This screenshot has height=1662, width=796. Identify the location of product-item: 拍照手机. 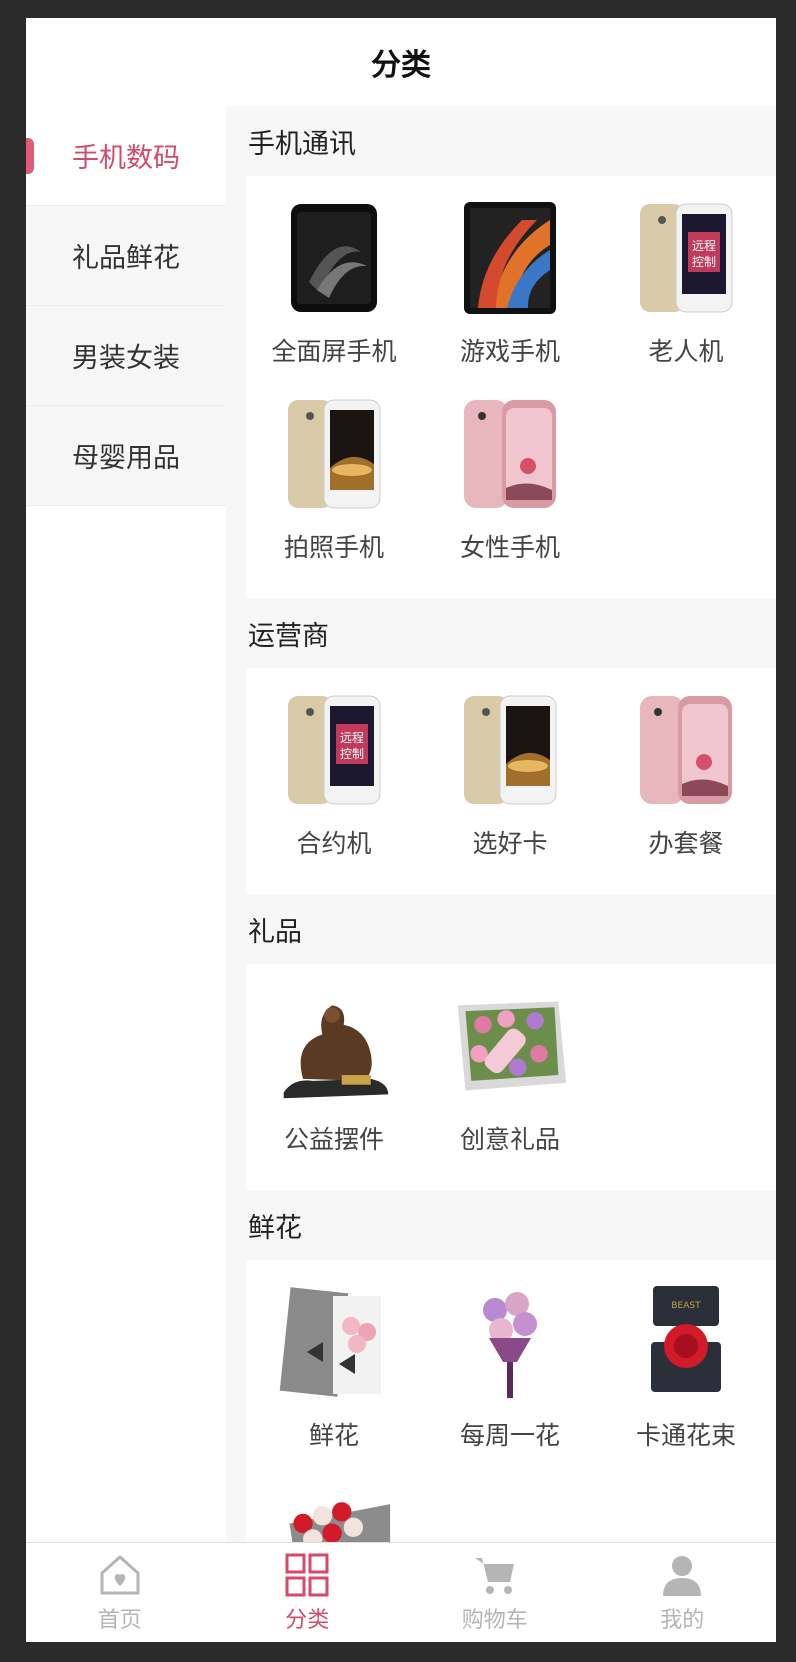
(334, 488).